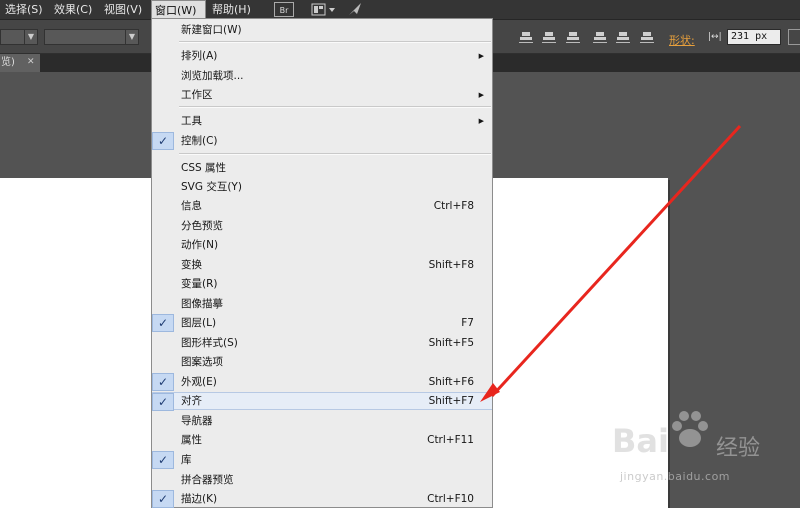 The height and width of the screenshot is (508, 800). Describe the element at coordinates (199, 382) in the screenshot. I see `menu-item-label: 外观(E)` at that location.